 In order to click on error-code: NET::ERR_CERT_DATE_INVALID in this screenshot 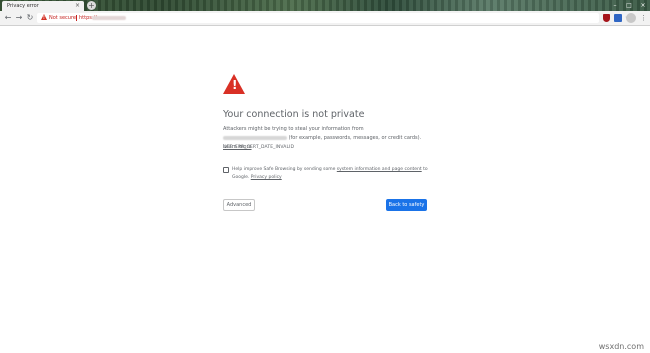, I will do `click(259, 147)`.